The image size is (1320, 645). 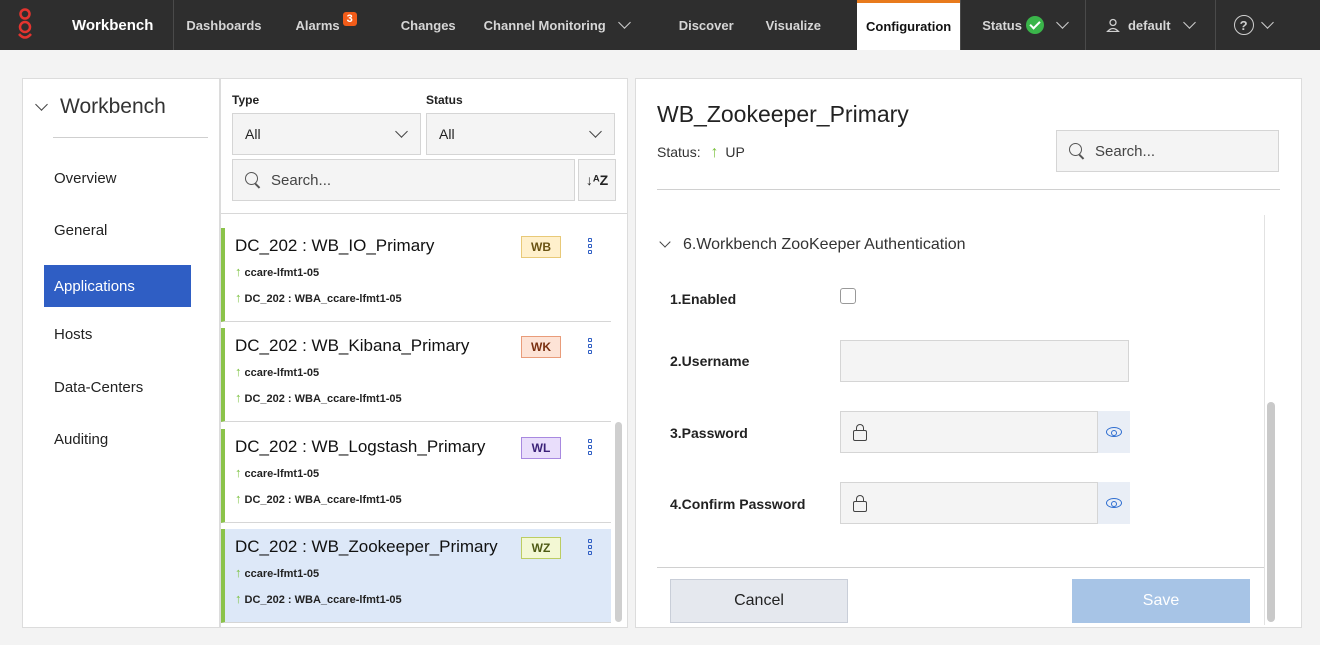 I want to click on sort-az-icon: ↓ᴬZ, so click(x=597, y=180).